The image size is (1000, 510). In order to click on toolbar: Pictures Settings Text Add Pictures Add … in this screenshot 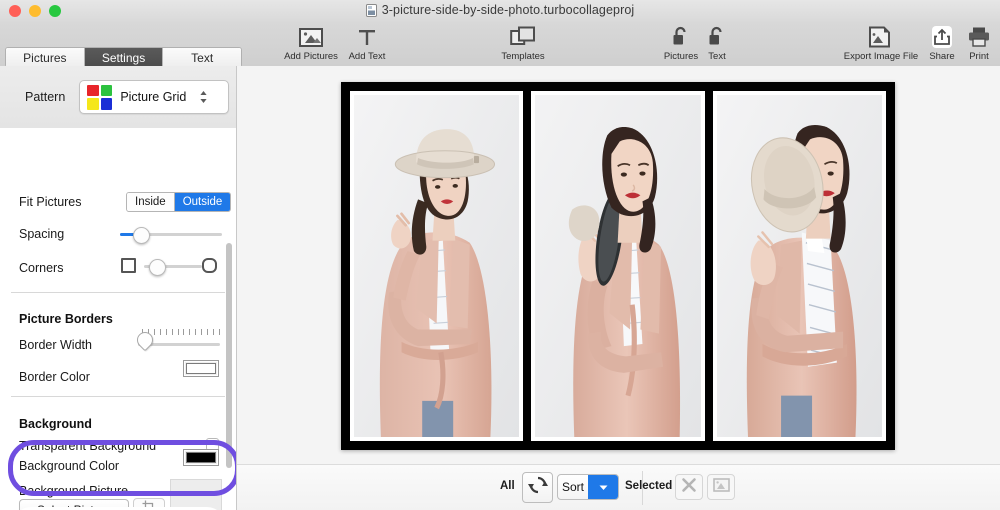, I will do `click(500, 45)`.